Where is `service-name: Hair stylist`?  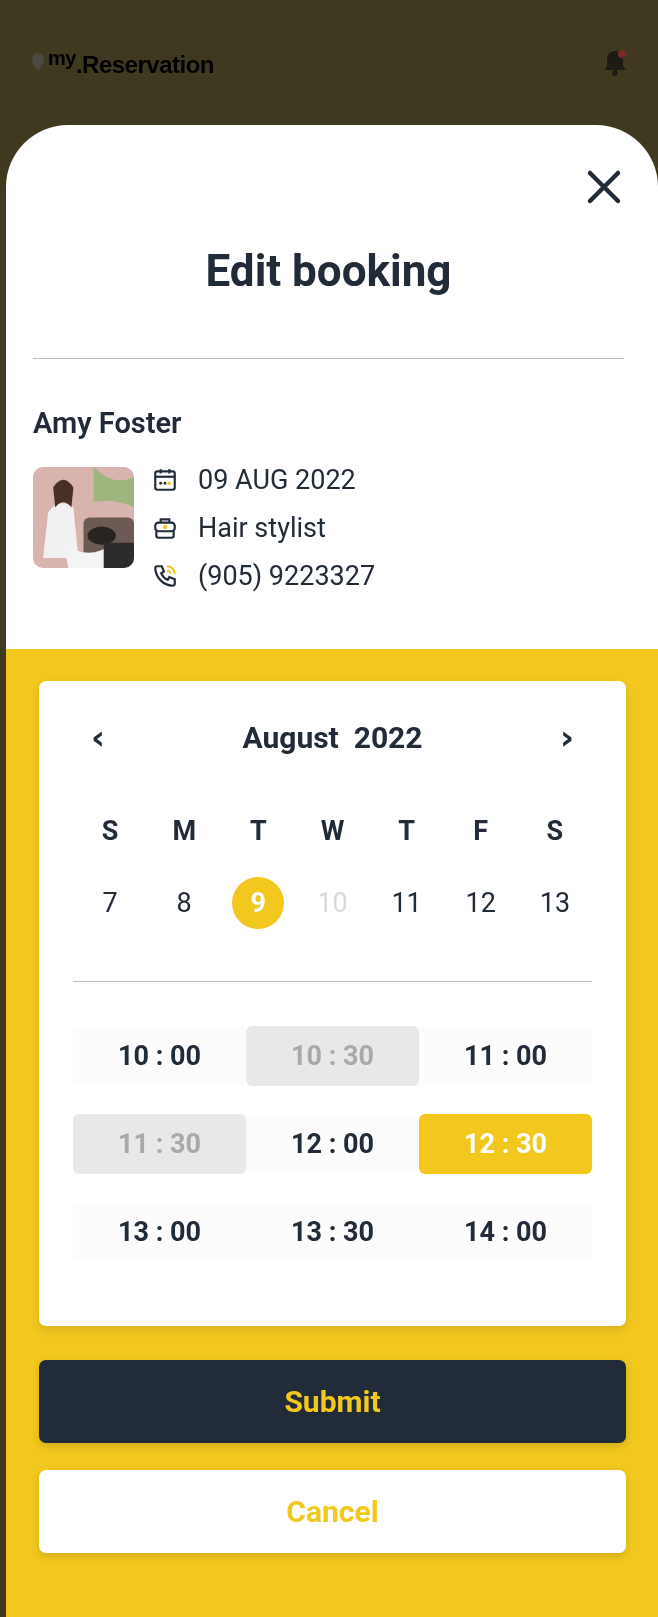
service-name: Hair stylist is located at coordinates (262, 528).